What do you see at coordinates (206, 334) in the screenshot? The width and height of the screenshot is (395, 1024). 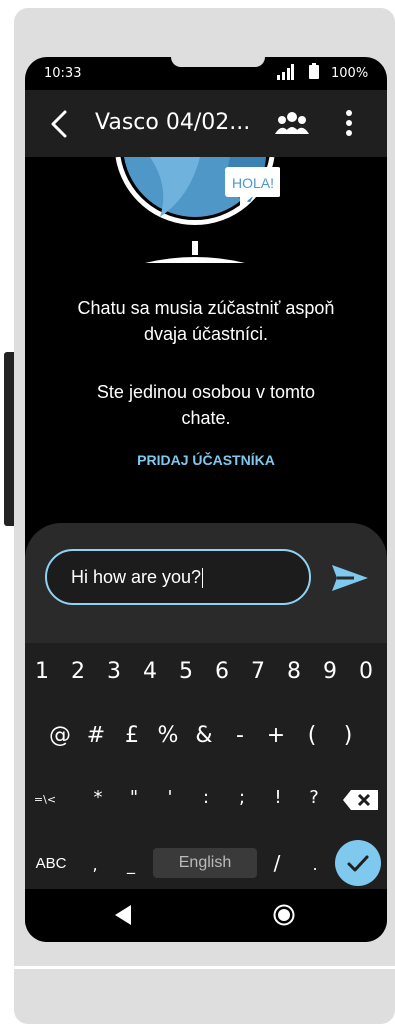 I see `empty-state-line-2: dvaja účastníci.` at bounding box center [206, 334].